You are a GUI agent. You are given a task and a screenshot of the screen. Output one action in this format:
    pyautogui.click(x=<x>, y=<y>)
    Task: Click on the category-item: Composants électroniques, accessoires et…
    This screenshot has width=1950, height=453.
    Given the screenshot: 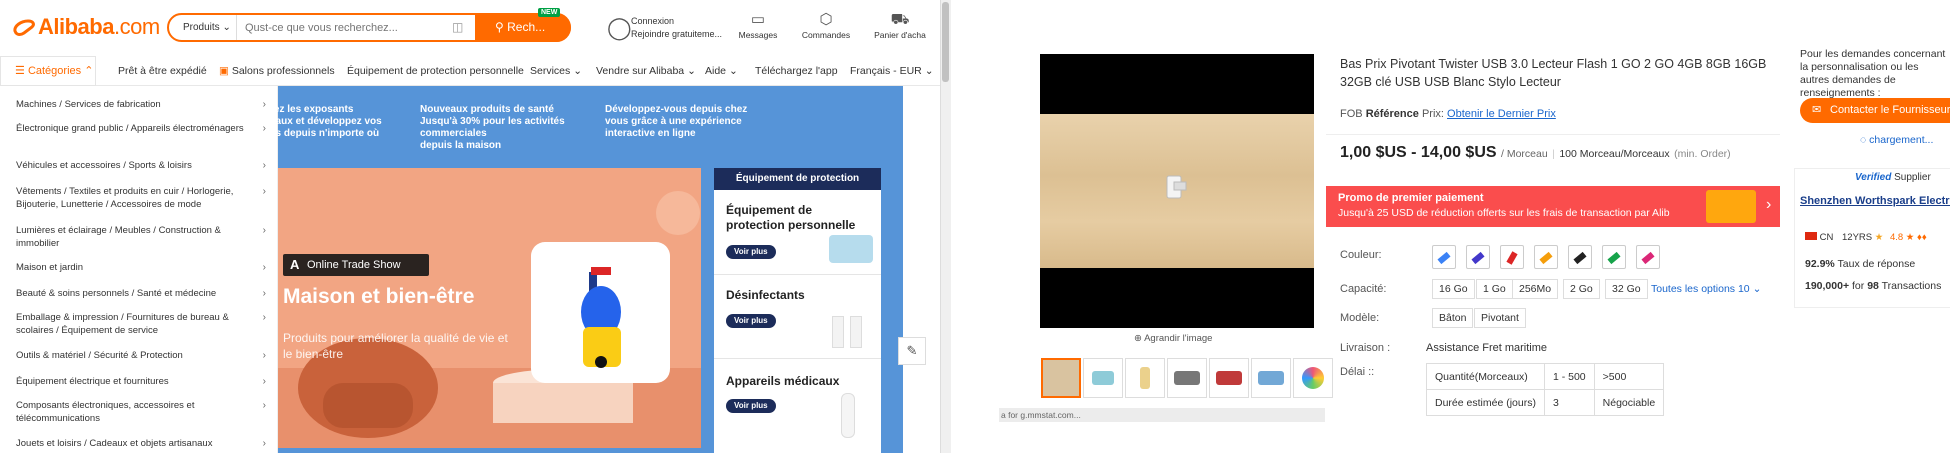 What is the action you would take?
    pyautogui.click(x=141, y=412)
    